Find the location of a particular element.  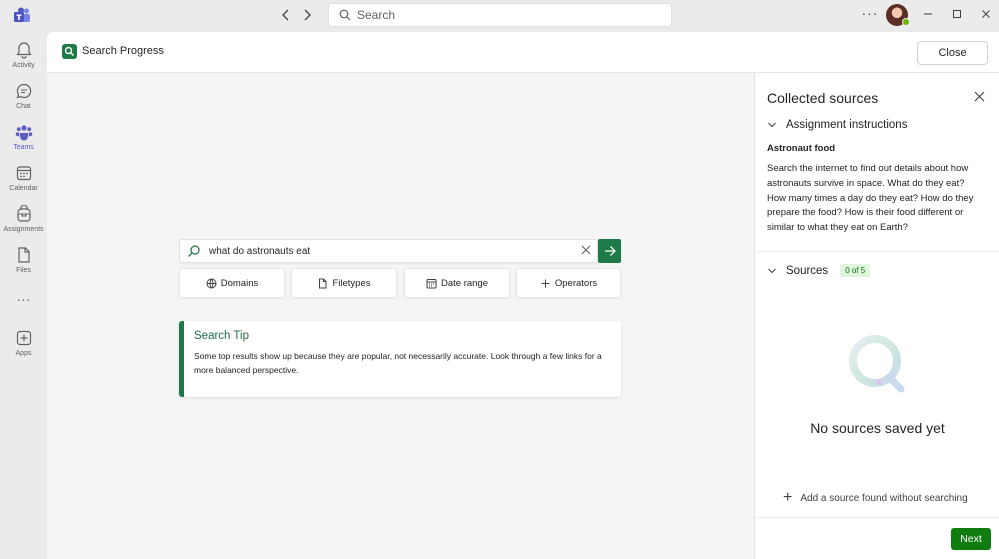

domains-filter-label: Domains is located at coordinates (239, 283).